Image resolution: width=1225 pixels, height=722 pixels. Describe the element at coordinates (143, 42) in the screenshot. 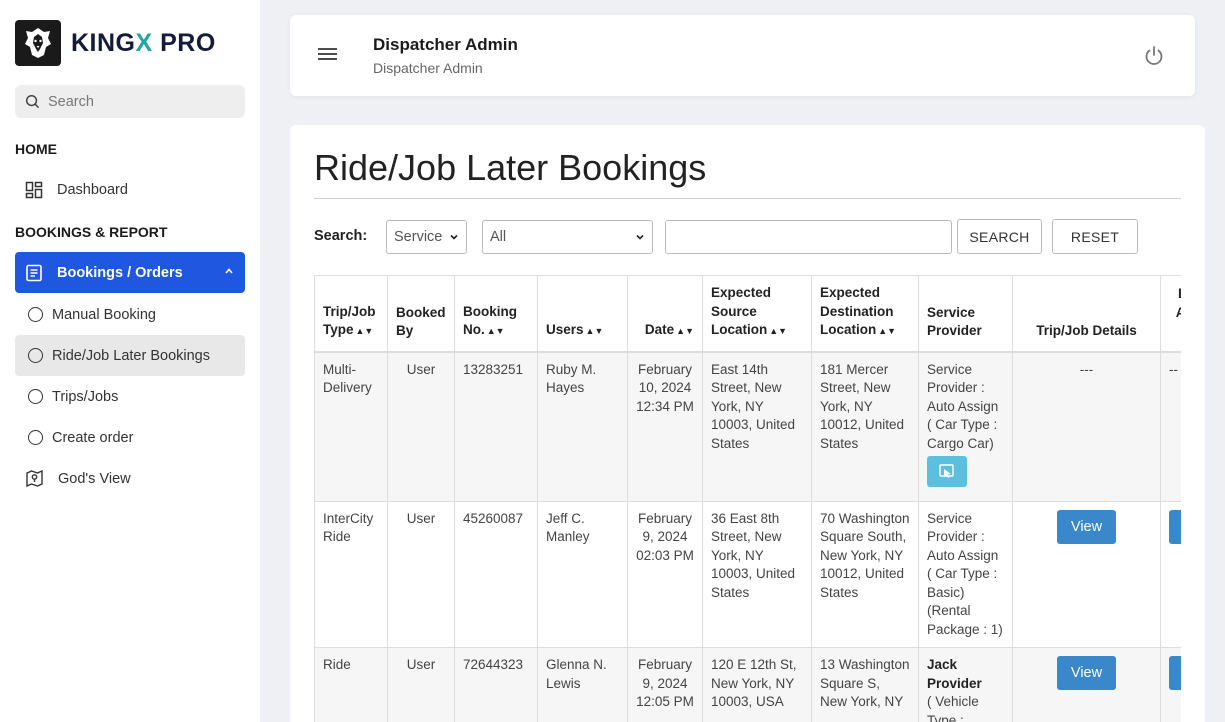

I see `brand-name: KINGX PRO` at that location.